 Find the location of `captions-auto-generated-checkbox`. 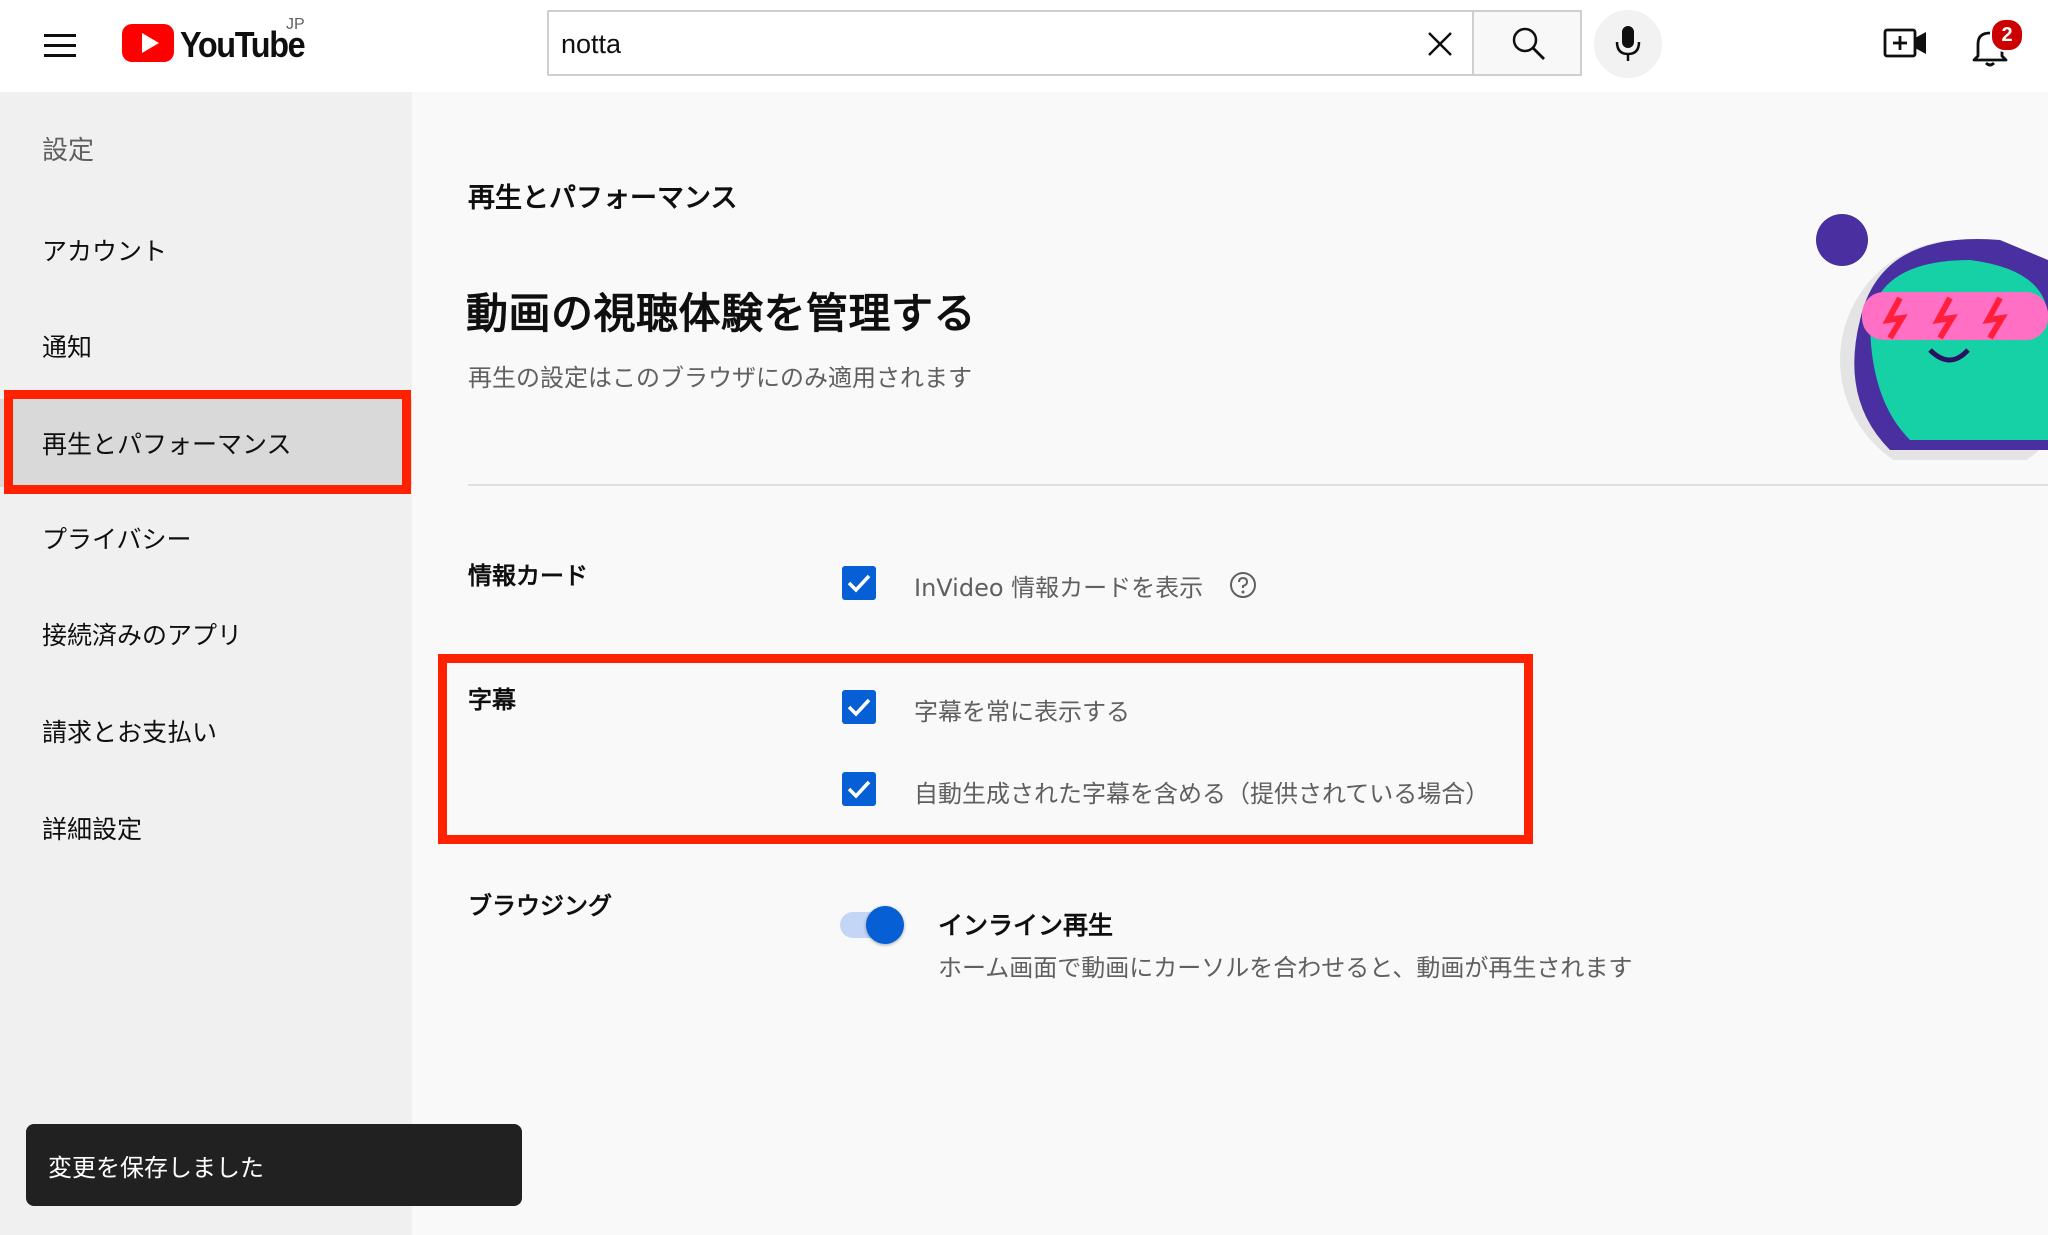

captions-auto-generated-checkbox is located at coordinates (859, 789).